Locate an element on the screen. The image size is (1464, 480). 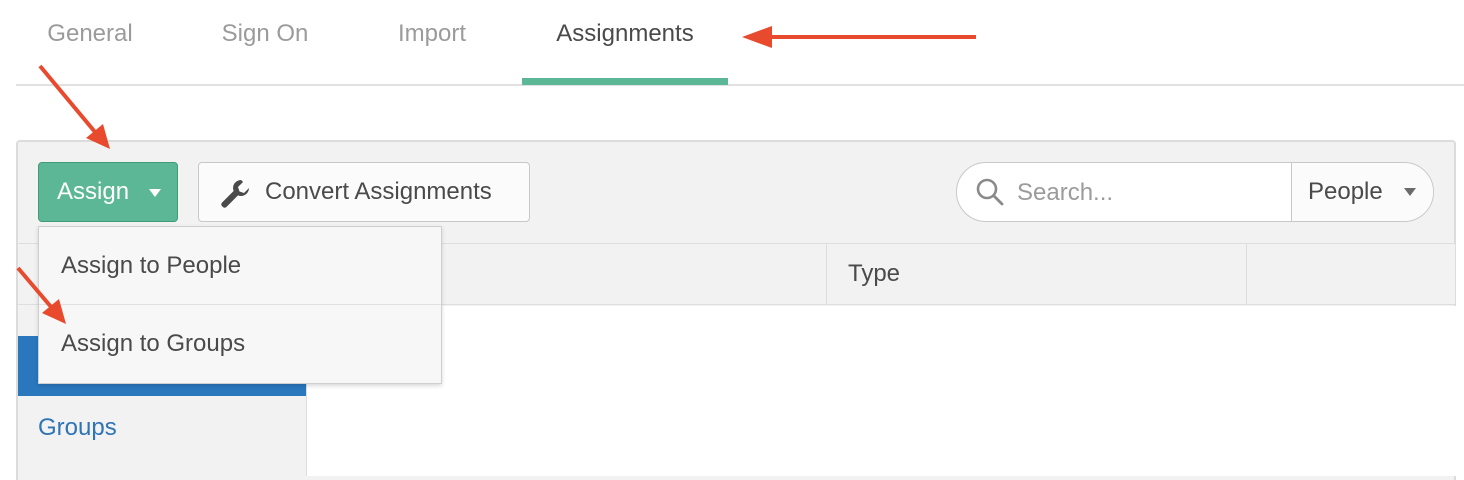
menu-item-assign-to-groups: Assign to Groups is located at coordinates (240, 344).